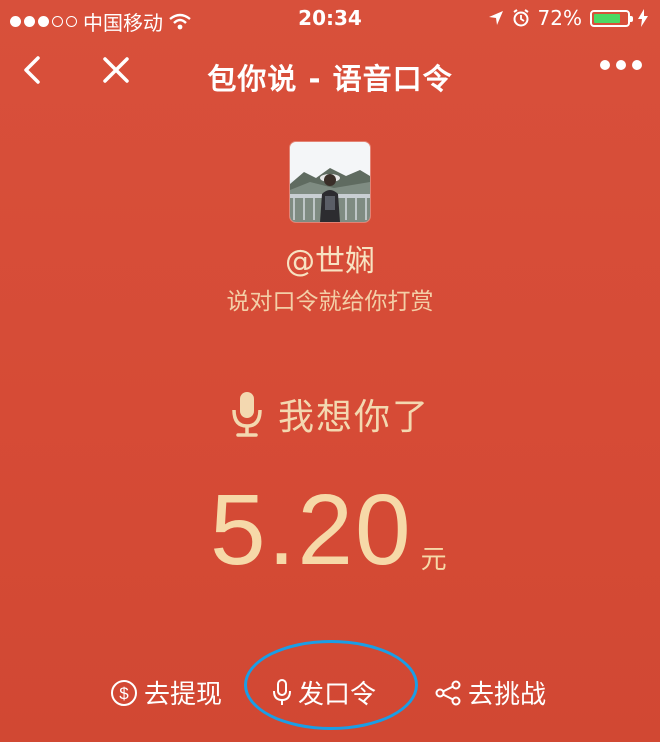 The image size is (660, 742). I want to click on voice-command: 我想你了, so click(330, 414).